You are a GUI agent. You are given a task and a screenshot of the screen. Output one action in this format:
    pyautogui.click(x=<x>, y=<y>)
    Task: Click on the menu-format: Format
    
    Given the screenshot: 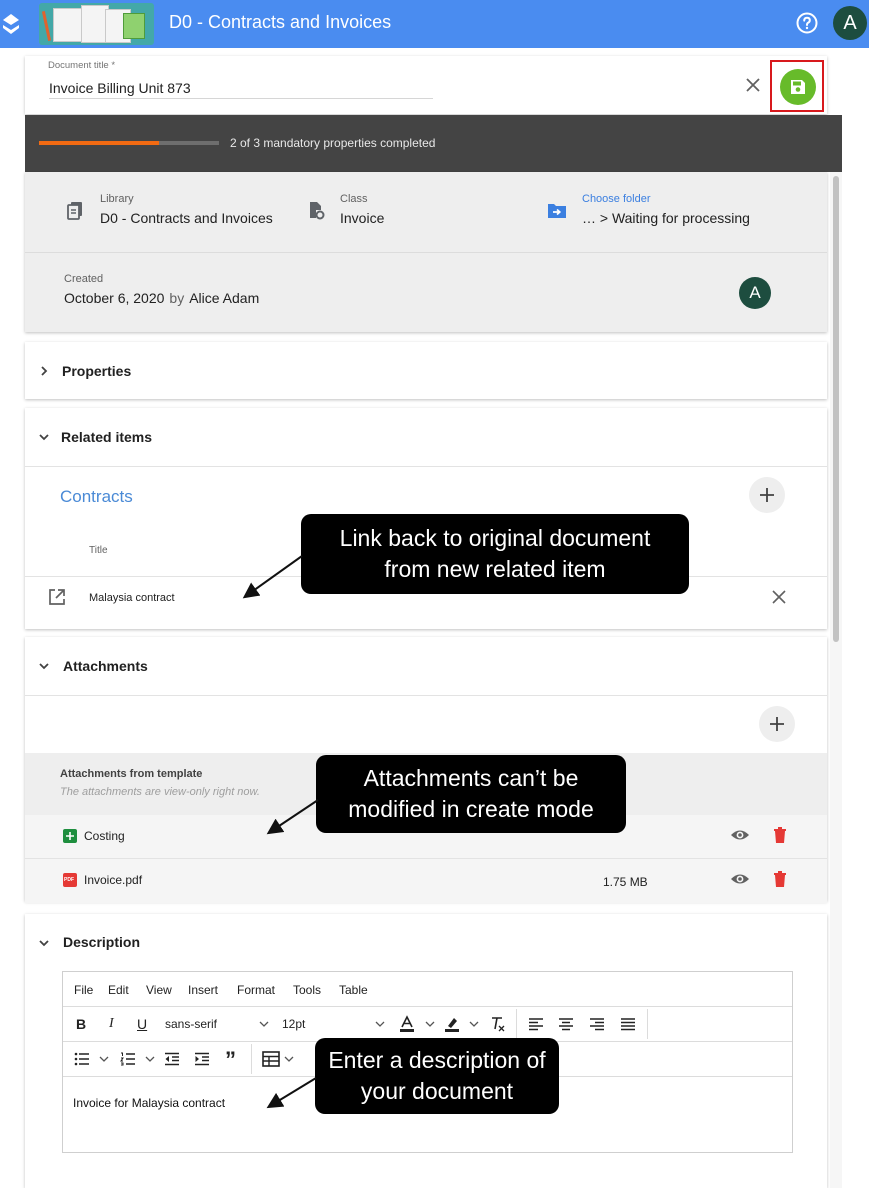 What is the action you would take?
    pyautogui.click(x=256, y=990)
    